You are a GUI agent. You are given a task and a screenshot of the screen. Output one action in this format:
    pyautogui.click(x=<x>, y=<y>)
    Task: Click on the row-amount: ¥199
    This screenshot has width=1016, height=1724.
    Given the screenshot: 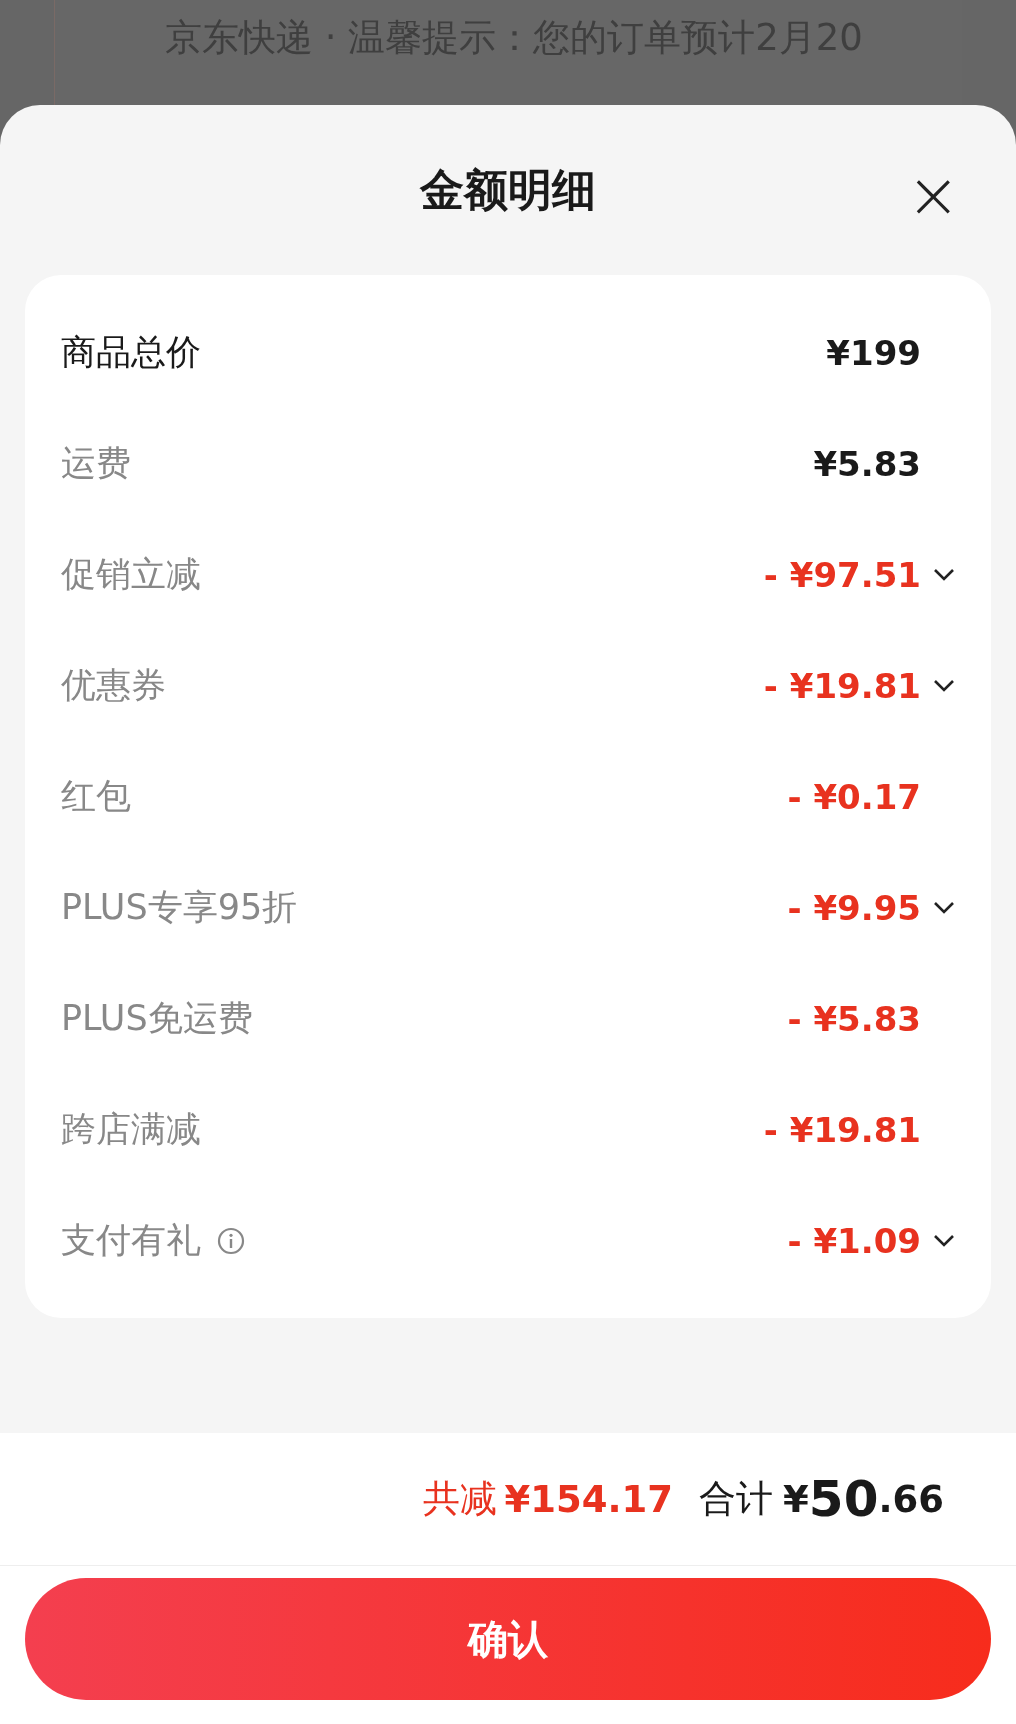 What is the action you would take?
    pyautogui.click(x=873, y=352)
    